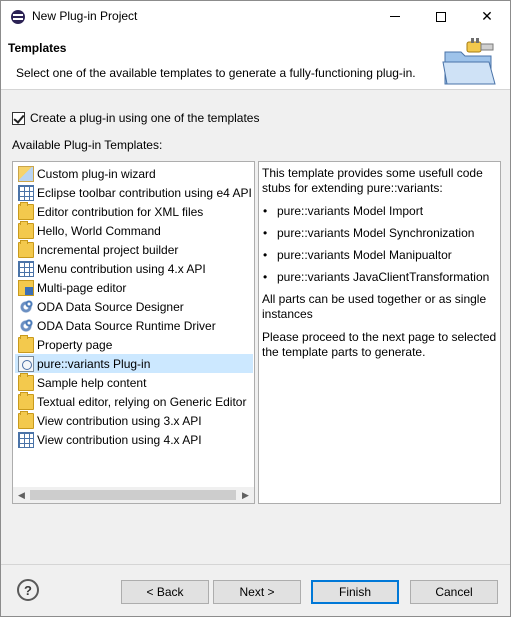 Image resolution: width=511 pixels, height=617 pixels. I want to click on list-item: Incremental project builder, so click(135, 249).